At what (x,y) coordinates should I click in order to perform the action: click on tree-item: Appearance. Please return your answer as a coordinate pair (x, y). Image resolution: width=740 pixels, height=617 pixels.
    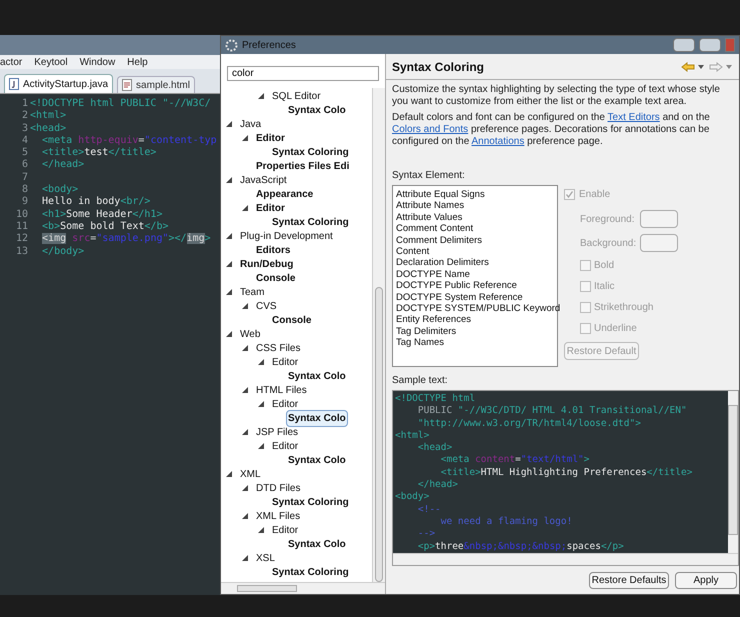
    Looking at the image, I should click on (285, 194).